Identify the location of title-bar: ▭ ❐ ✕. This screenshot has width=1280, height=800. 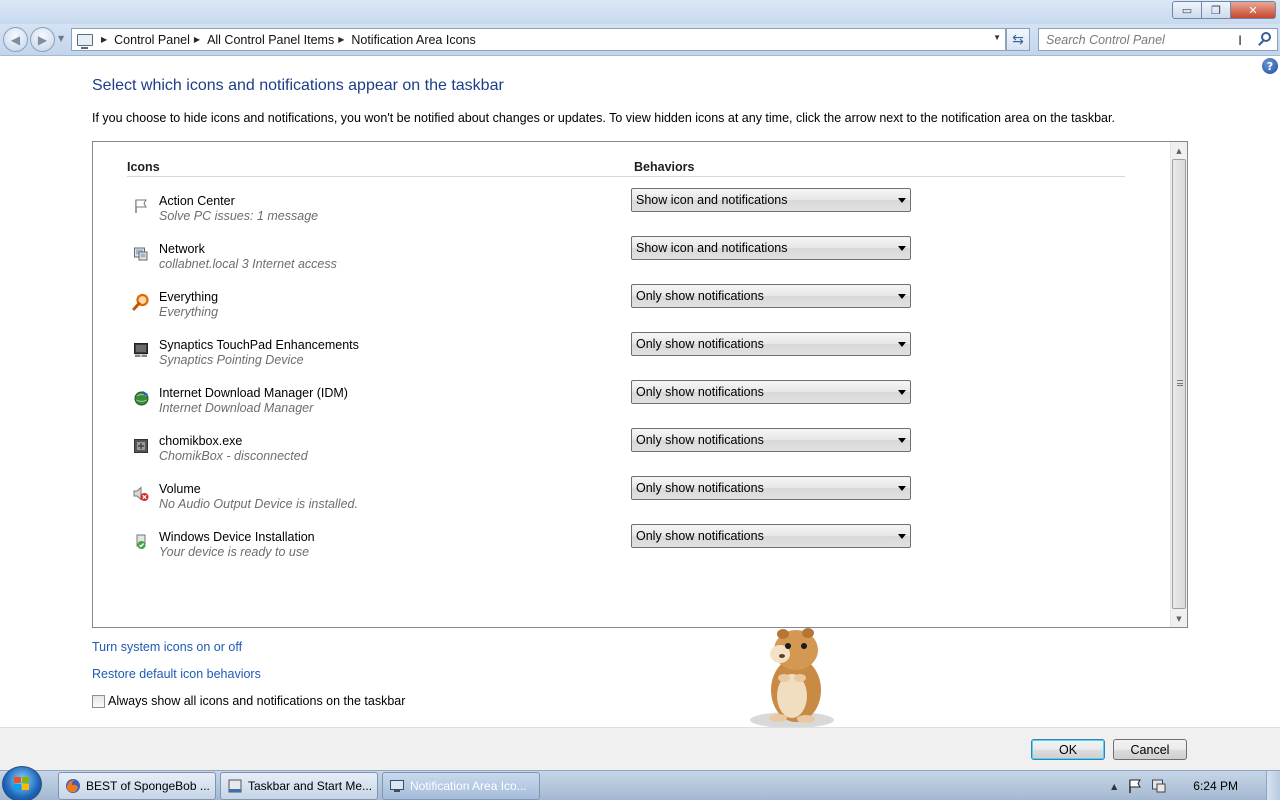
(640, 12).